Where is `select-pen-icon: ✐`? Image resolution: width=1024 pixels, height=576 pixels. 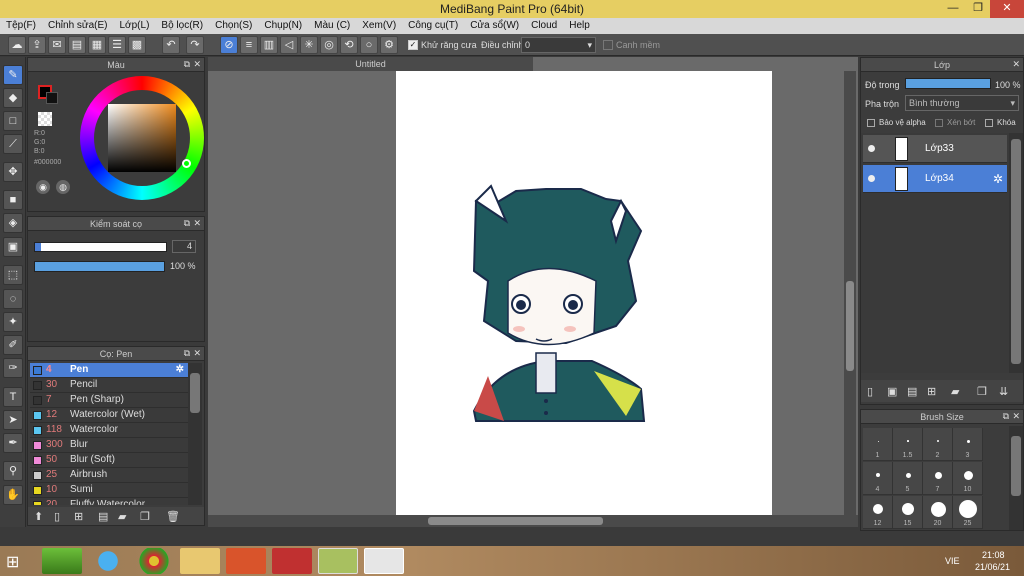 select-pen-icon: ✐ is located at coordinates (13, 345).